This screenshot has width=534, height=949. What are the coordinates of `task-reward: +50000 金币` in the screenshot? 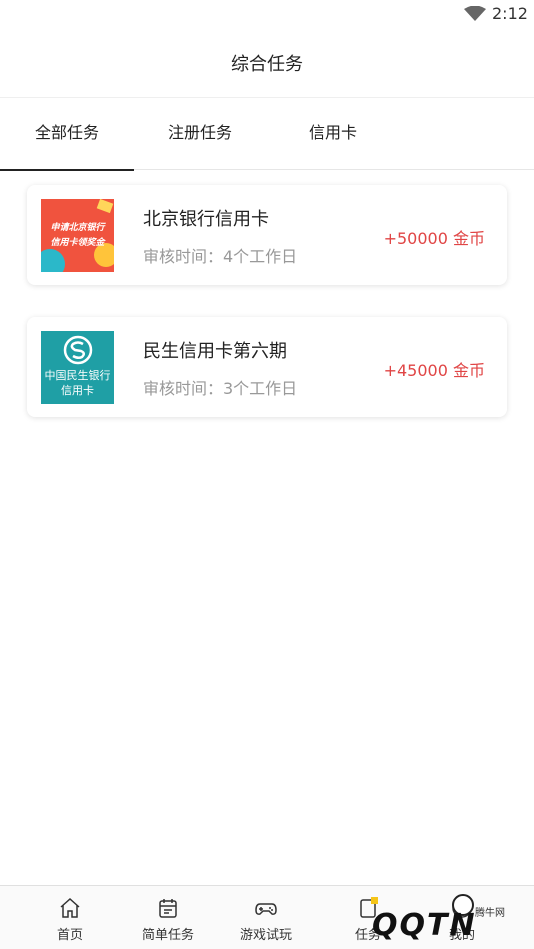 It's located at (434, 238).